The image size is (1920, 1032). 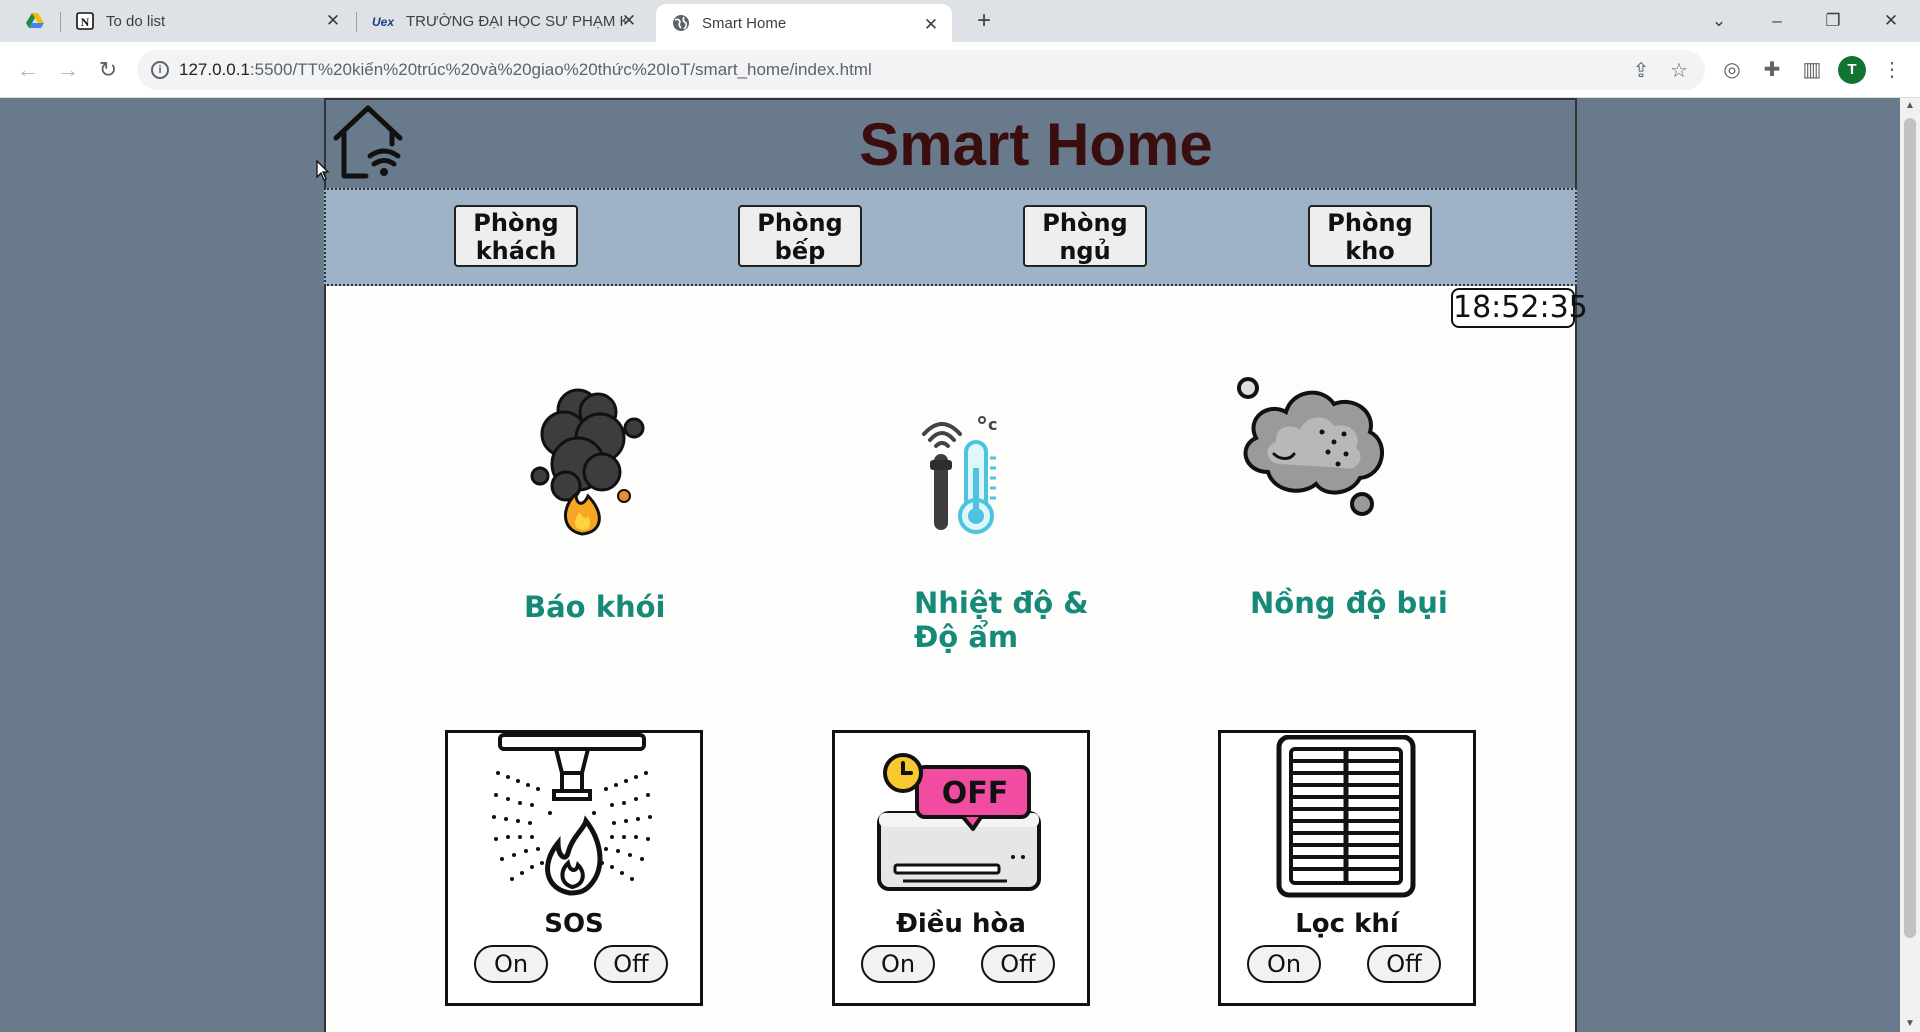 I want to click on device-card-air-purifier: Lọc khí On Off, so click(x=1347, y=868).